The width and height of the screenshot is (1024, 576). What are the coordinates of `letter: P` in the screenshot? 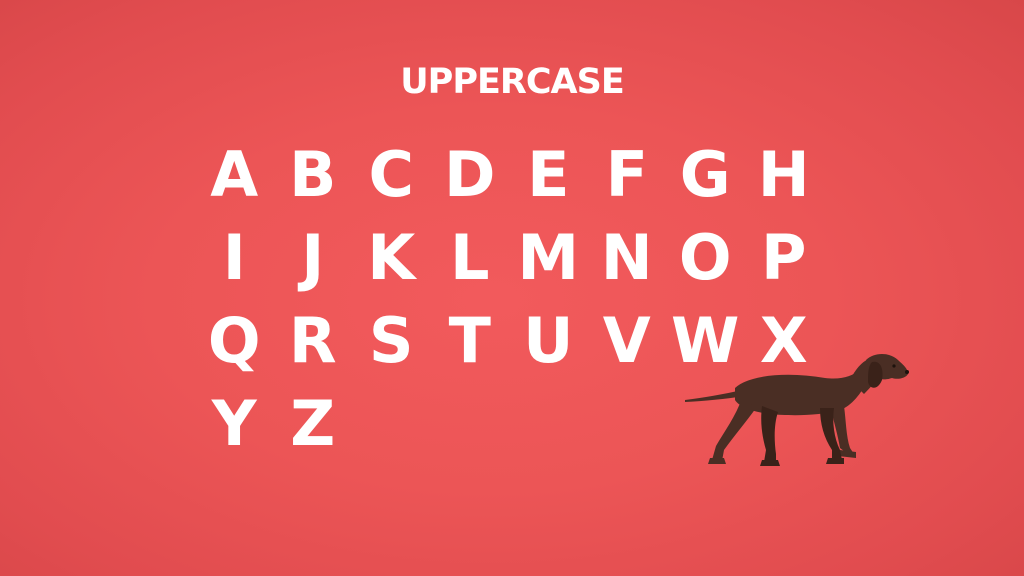 It's located at (784, 257).